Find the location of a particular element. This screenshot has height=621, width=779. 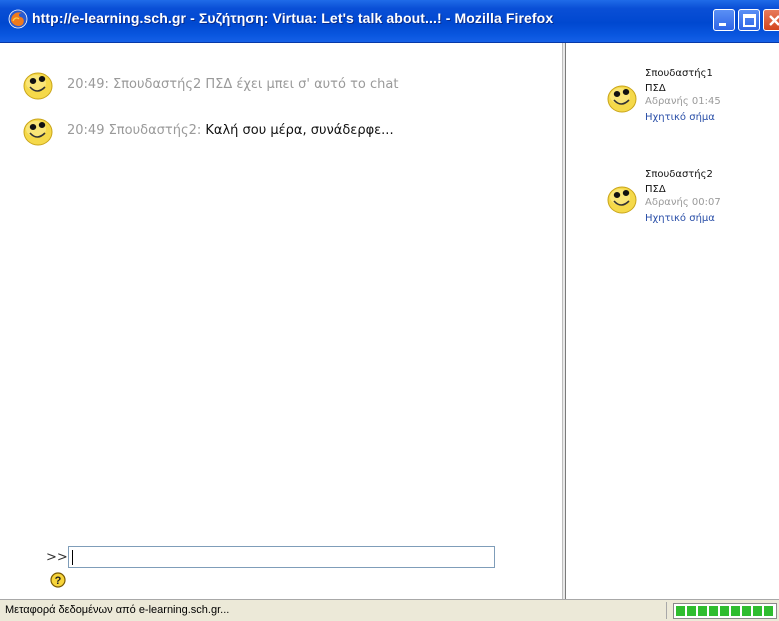

maximize-button is located at coordinates (749, 20).